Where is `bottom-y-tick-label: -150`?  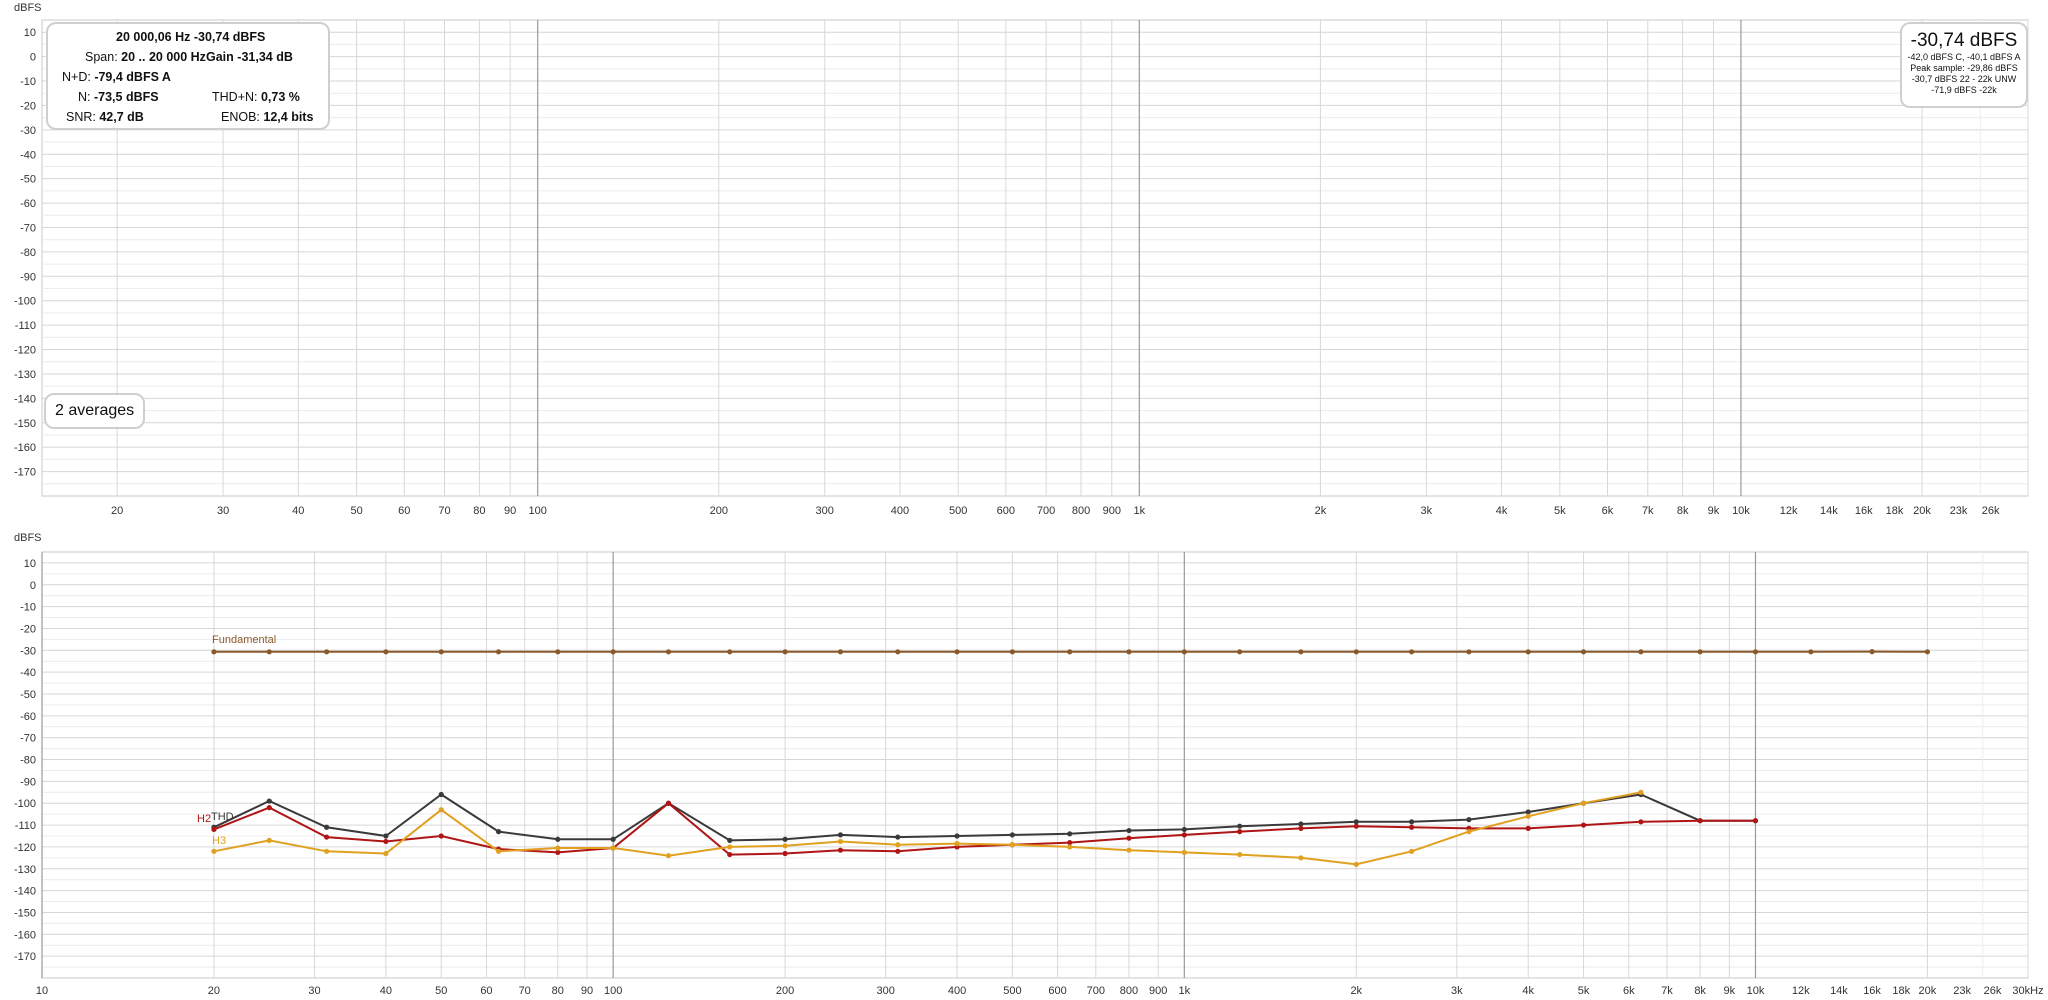 bottom-y-tick-label: -150 is located at coordinates (25, 913).